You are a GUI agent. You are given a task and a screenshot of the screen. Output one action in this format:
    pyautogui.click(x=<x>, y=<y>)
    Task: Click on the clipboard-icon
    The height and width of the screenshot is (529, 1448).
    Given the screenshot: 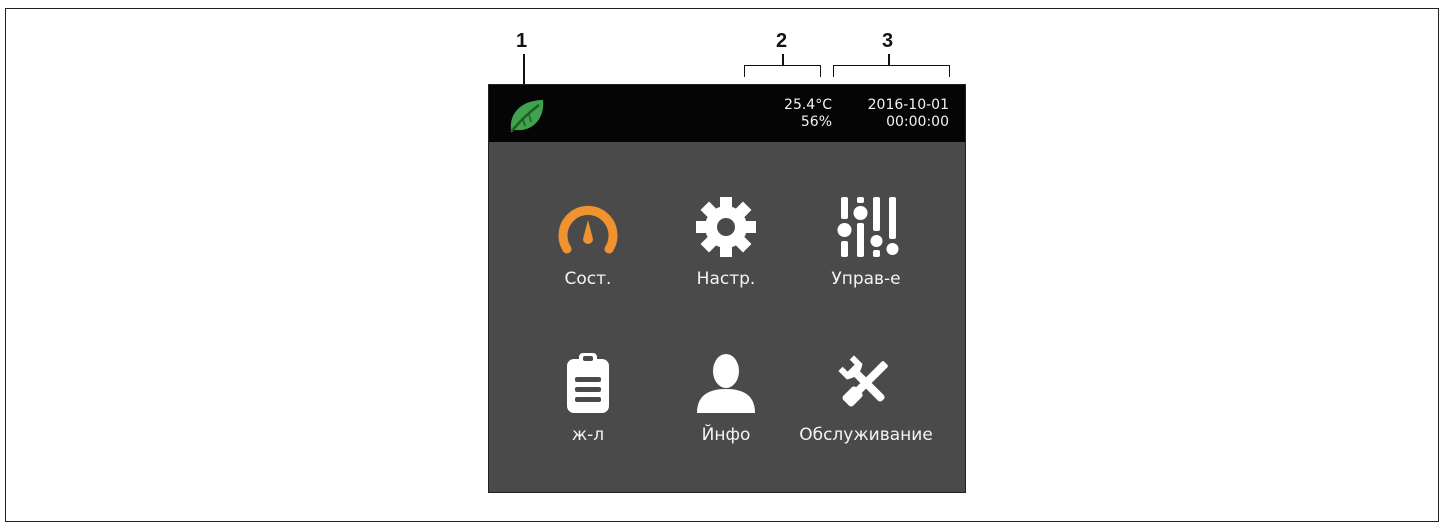 What is the action you would take?
    pyautogui.click(x=588, y=383)
    